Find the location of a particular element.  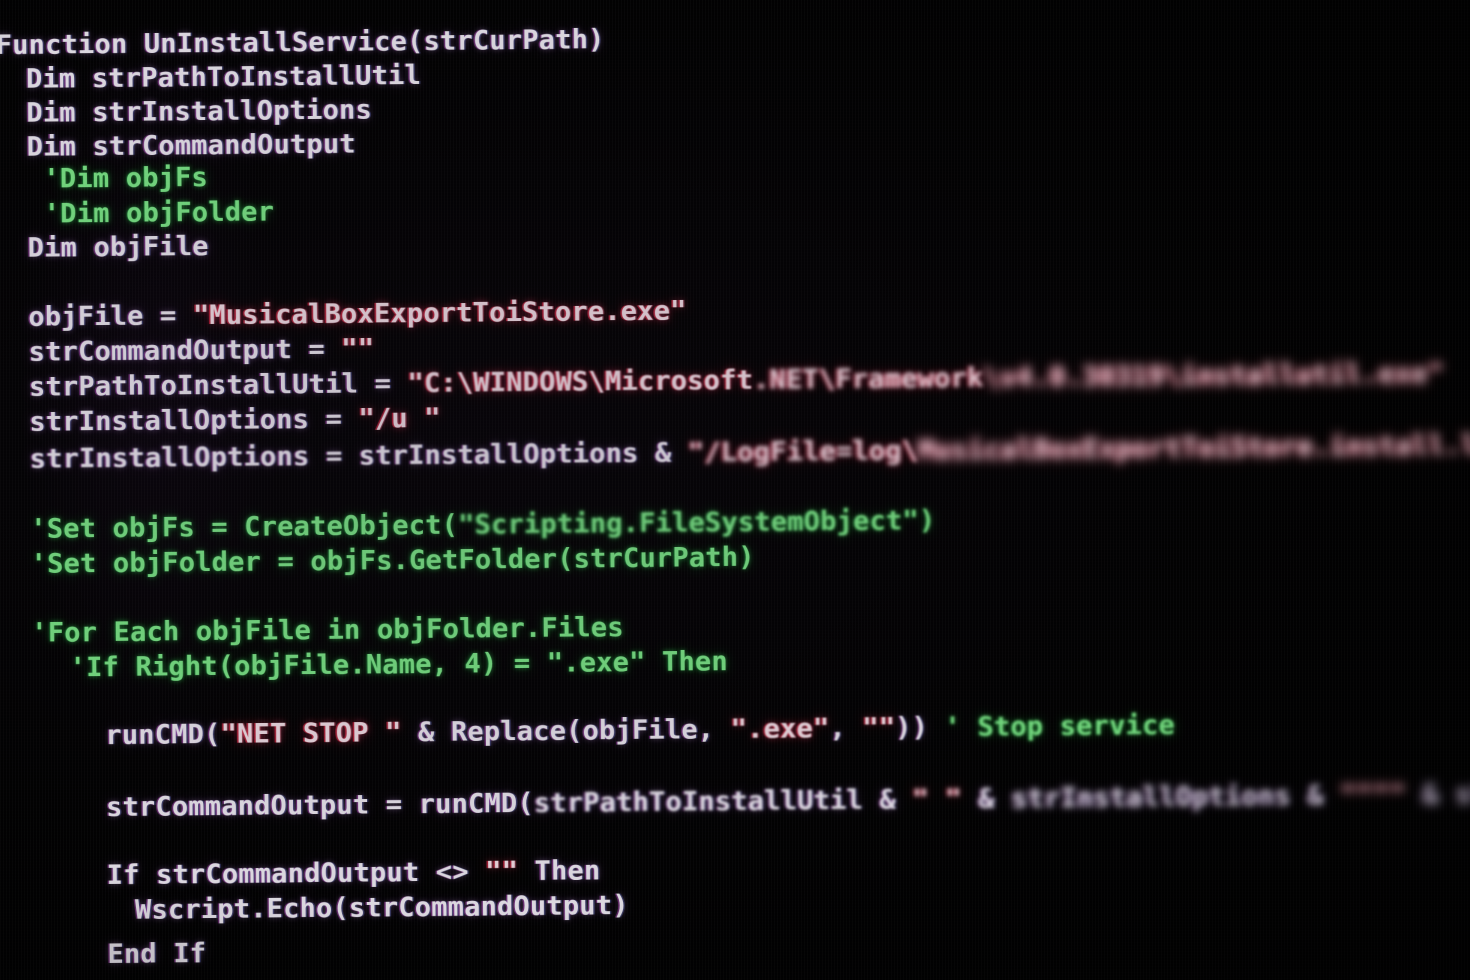

code-line: If strCommandOutput <> "" Then is located at coordinates (353, 873).